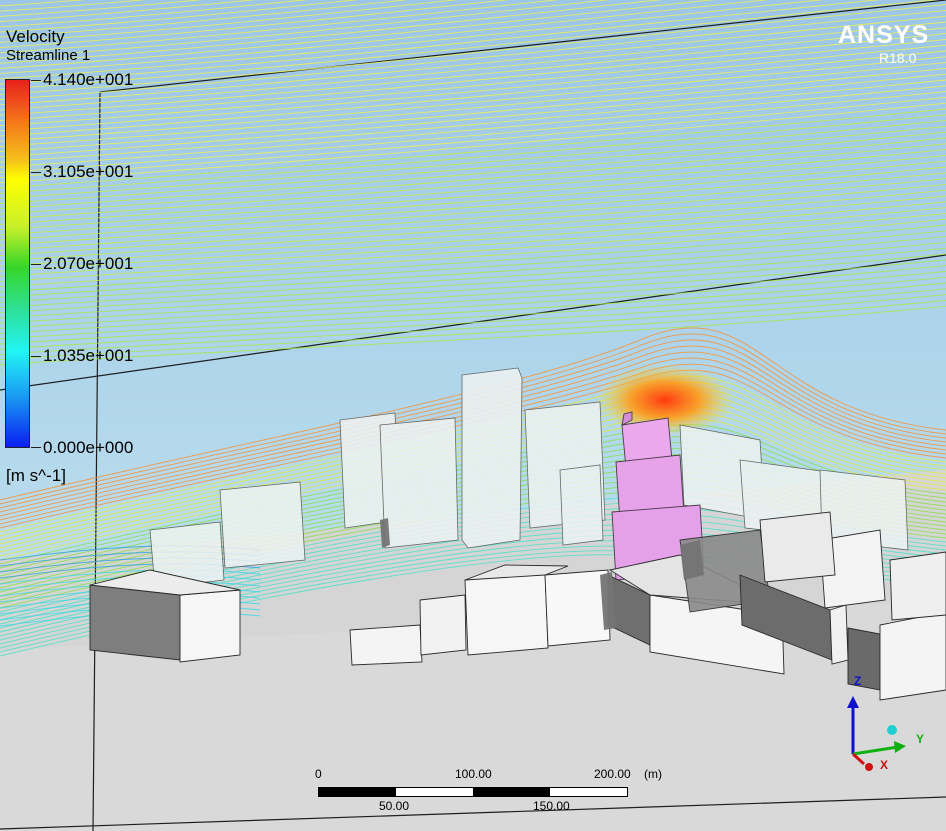 The width and height of the screenshot is (946, 831). I want to click on legend-subtitle: Streamline 1, so click(48, 55).